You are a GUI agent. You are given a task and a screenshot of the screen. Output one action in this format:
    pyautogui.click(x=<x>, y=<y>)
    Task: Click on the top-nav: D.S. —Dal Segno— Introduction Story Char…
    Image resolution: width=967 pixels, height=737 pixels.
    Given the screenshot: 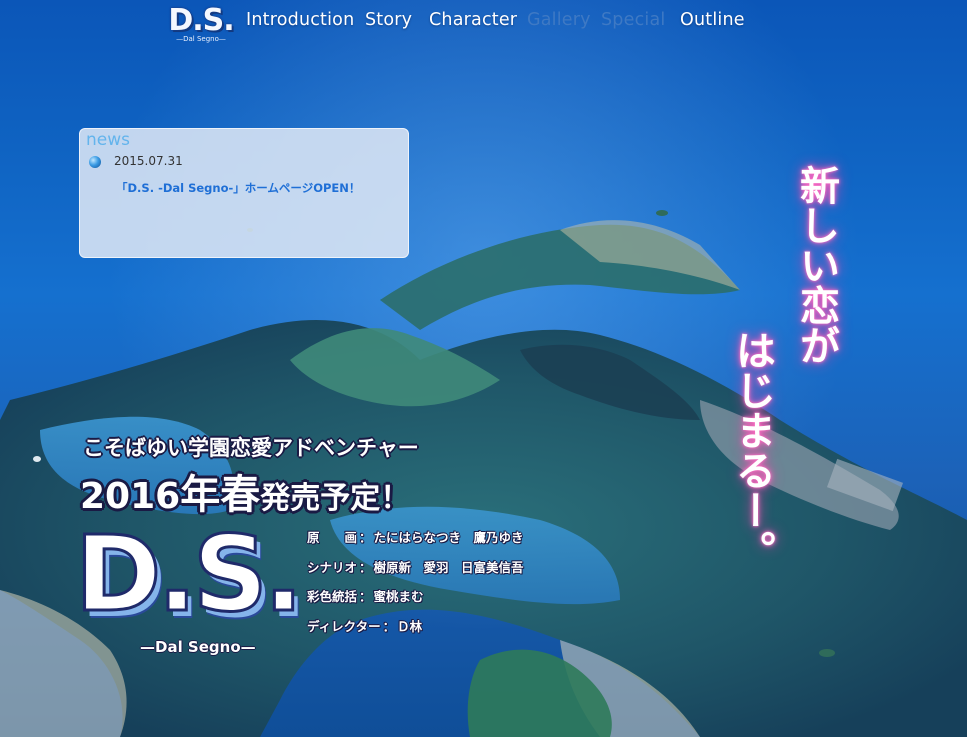 What is the action you would take?
    pyautogui.click(x=483, y=26)
    